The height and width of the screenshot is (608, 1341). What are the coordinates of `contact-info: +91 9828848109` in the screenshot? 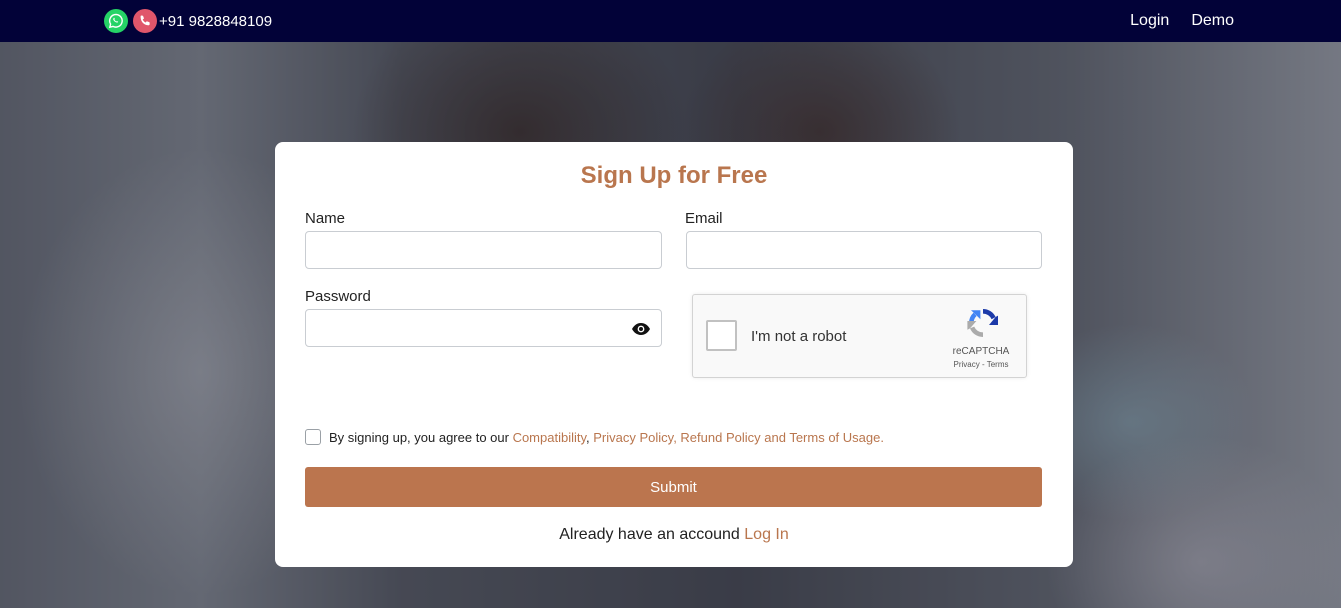 It's located at (188, 21).